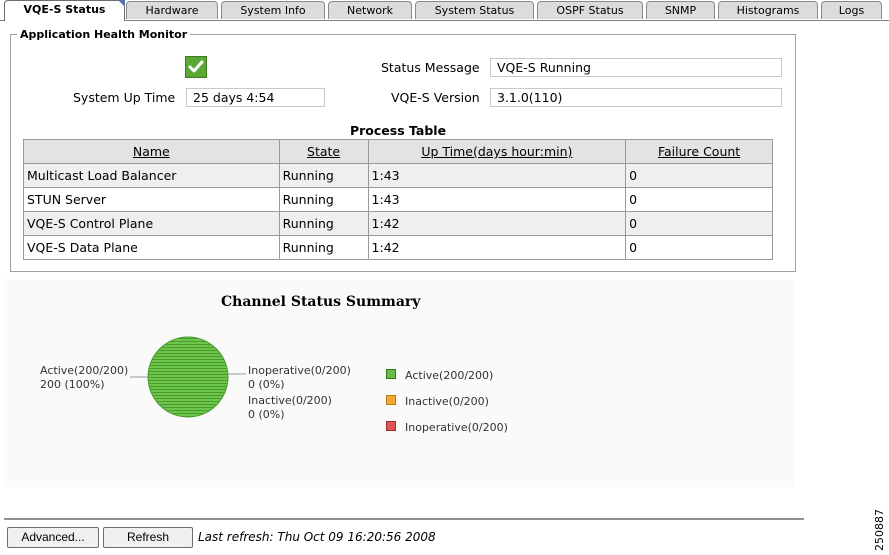 The width and height of the screenshot is (889, 555). I want to click on tab-label: VQE-S Status, so click(64, 9).